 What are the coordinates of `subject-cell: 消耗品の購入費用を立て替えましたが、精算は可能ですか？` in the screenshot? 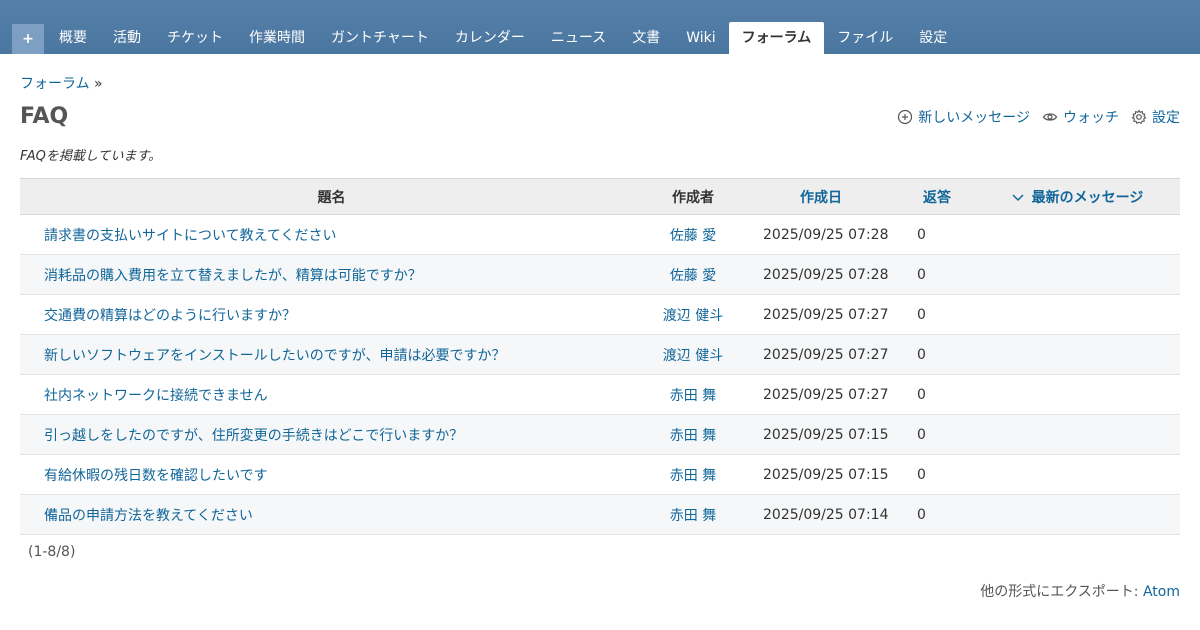 It's located at (331, 274).